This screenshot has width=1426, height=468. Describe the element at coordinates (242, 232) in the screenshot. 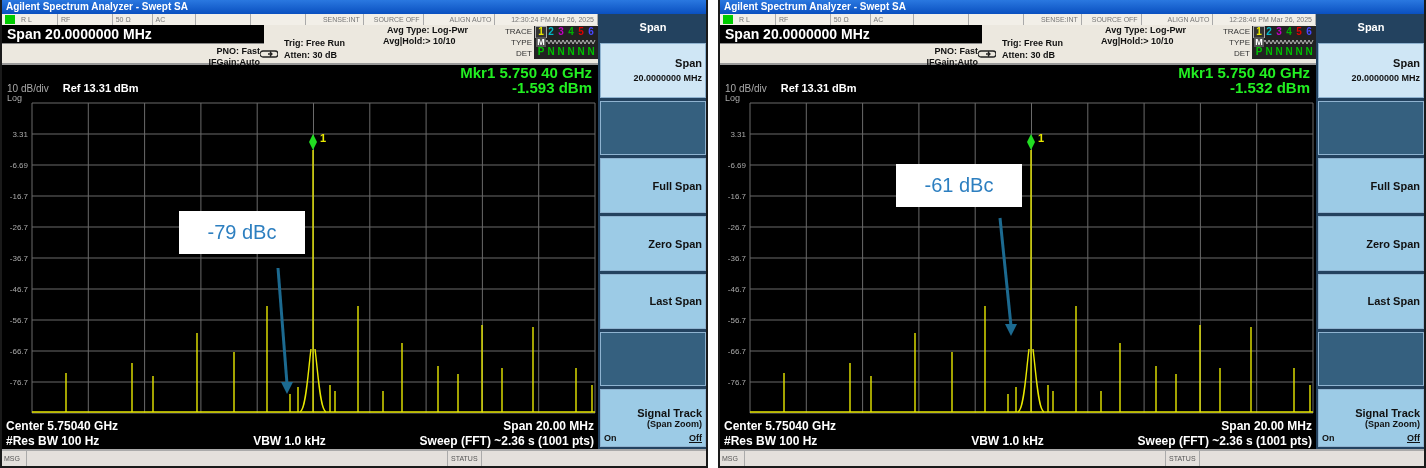

I see `annotation-label: -79 dBc` at that location.